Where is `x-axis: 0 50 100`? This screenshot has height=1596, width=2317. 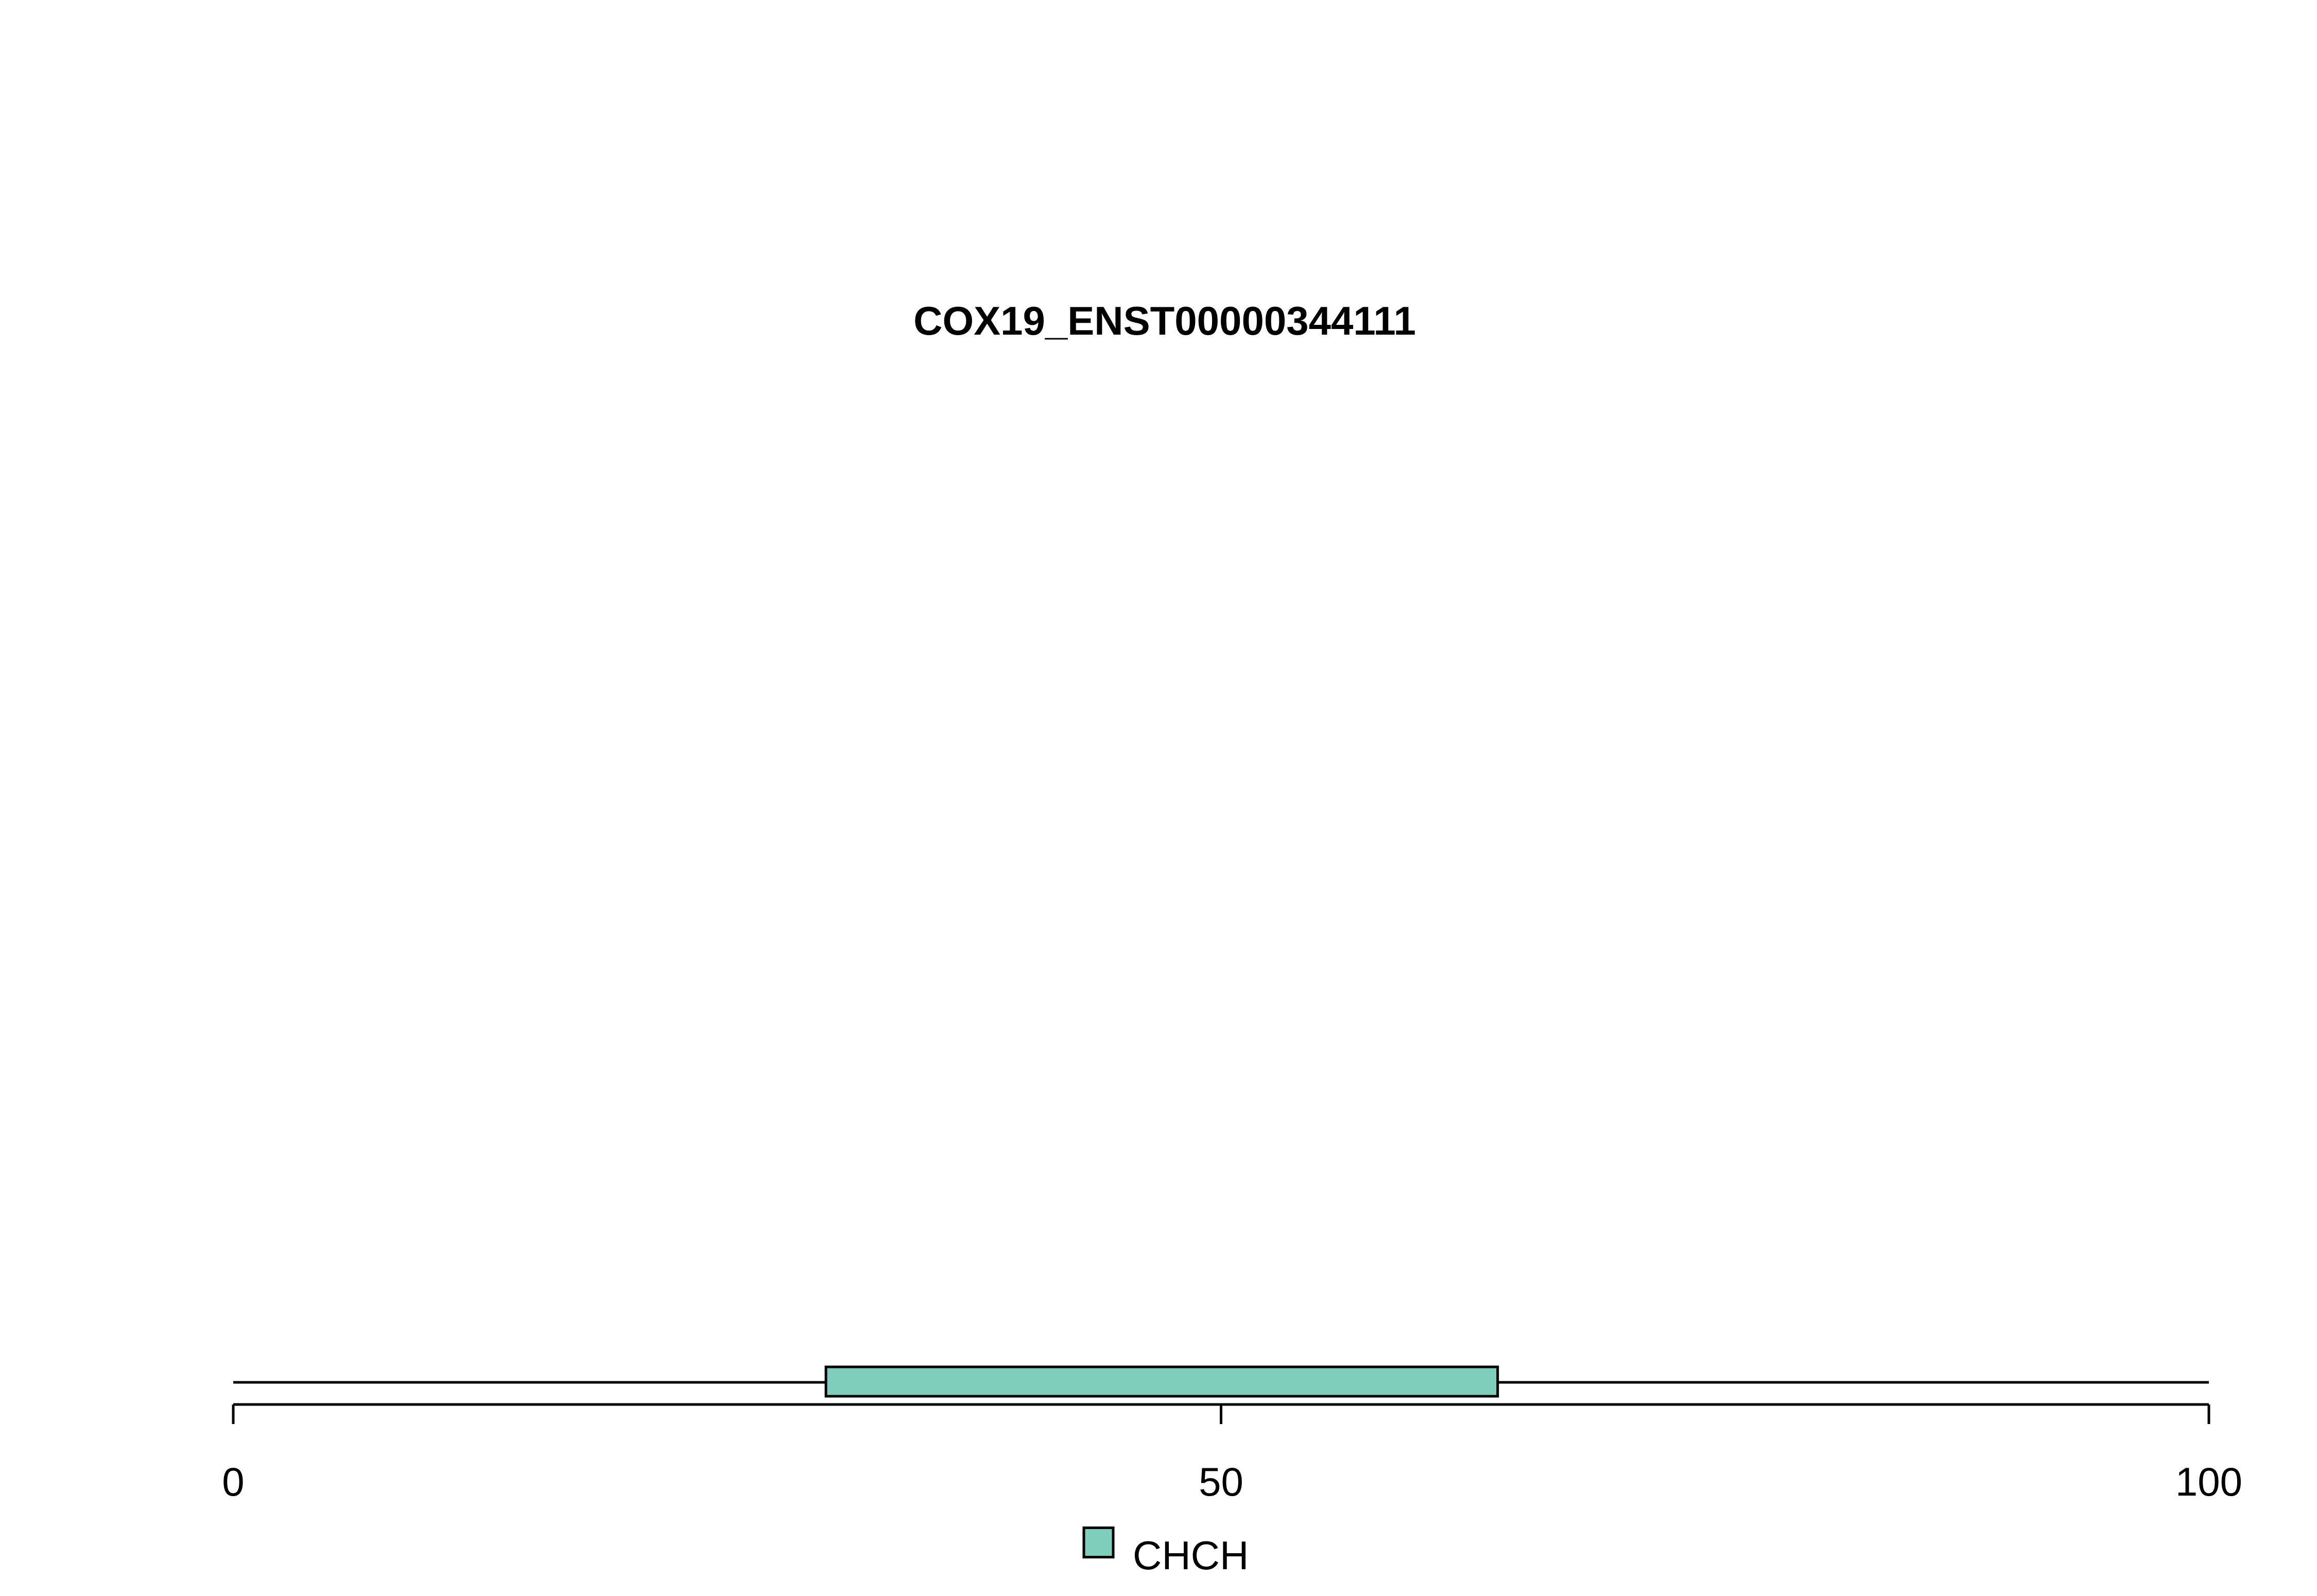 x-axis: 0 50 100 is located at coordinates (1232, 1454).